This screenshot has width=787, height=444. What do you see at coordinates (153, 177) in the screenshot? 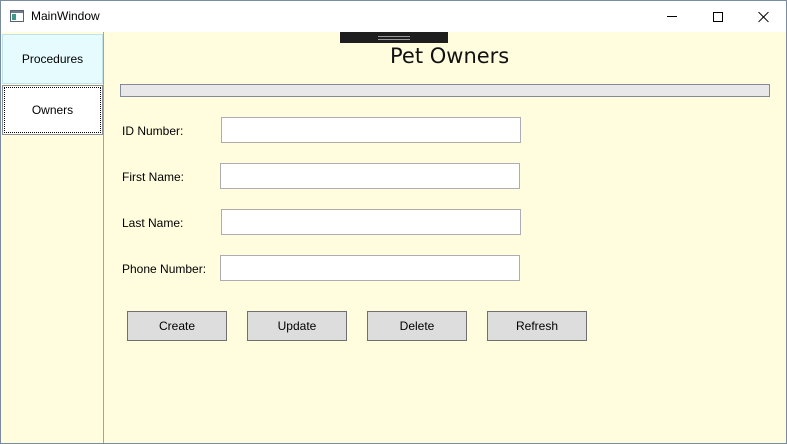
I see `first-name-label: First Name:` at bounding box center [153, 177].